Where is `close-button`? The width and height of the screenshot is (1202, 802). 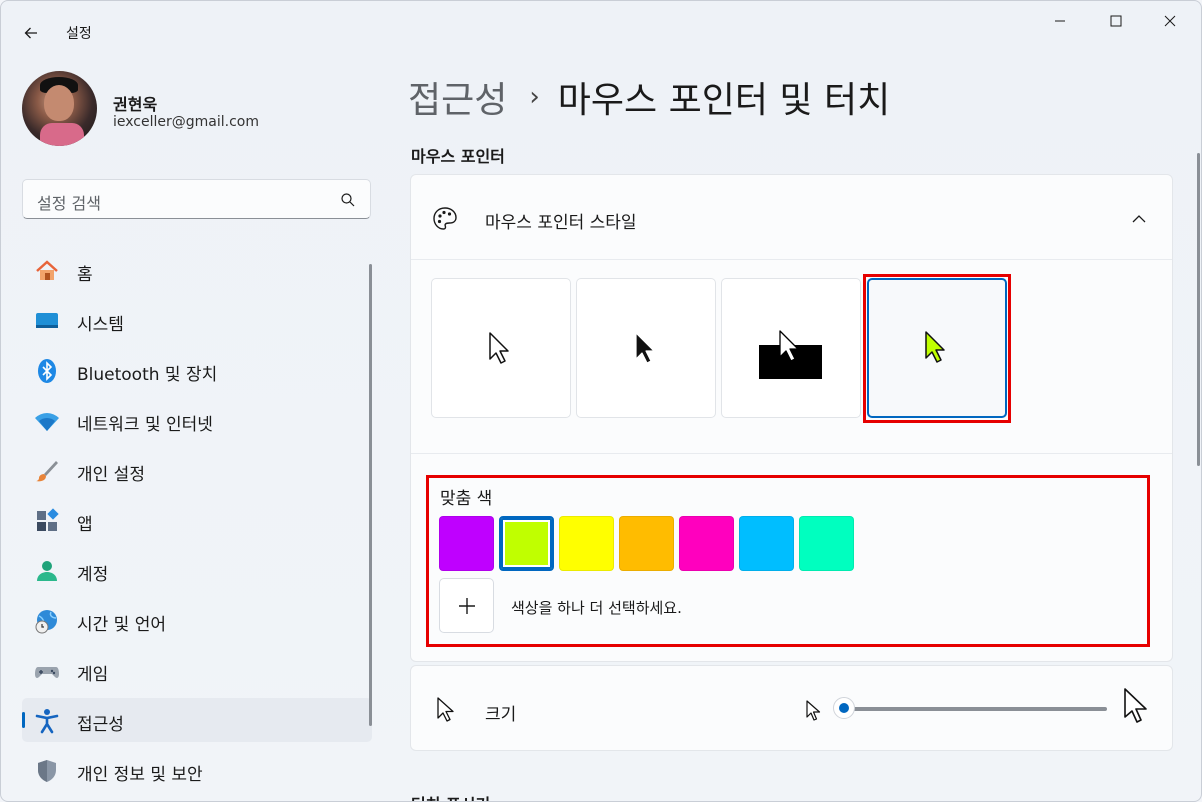
close-button is located at coordinates (1170, 21).